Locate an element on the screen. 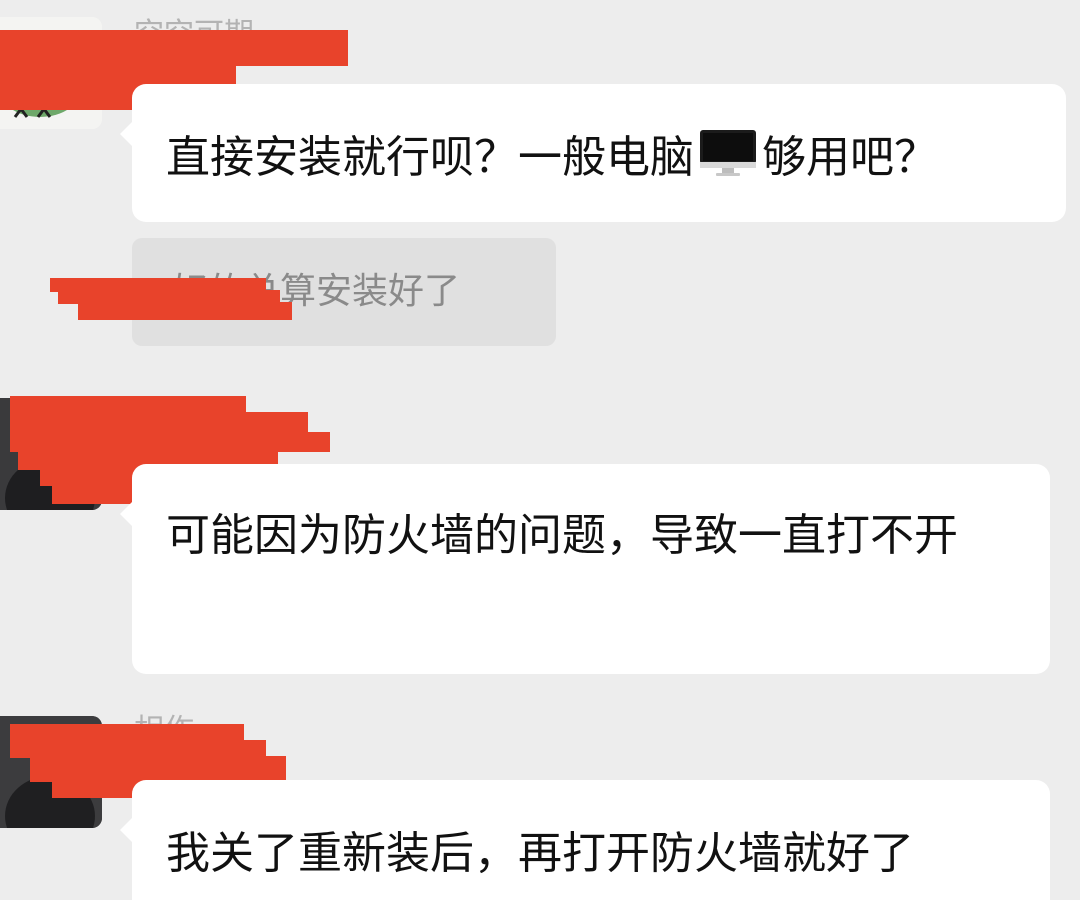 This screenshot has width=1080, height=900. message-text: 直接安装就行呗？一般电脑 is located at coordinates (430, 157).